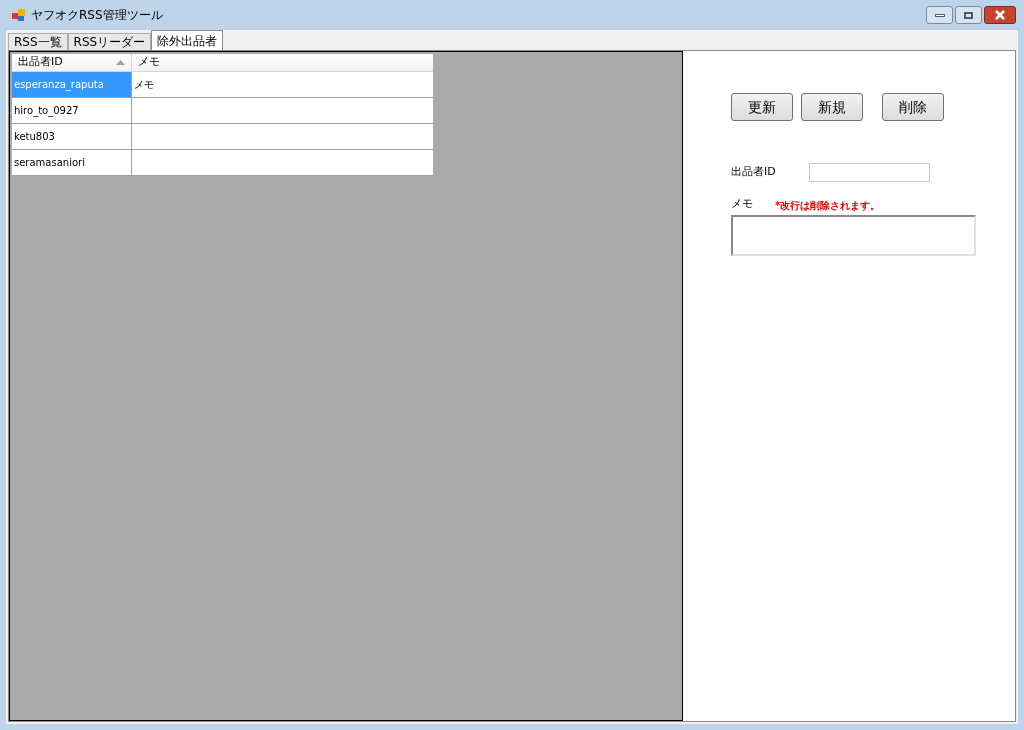 This screenshot has height=730, width=1024. I want to click on table-row: esperanza_raputa メモ, so click(222, 85).